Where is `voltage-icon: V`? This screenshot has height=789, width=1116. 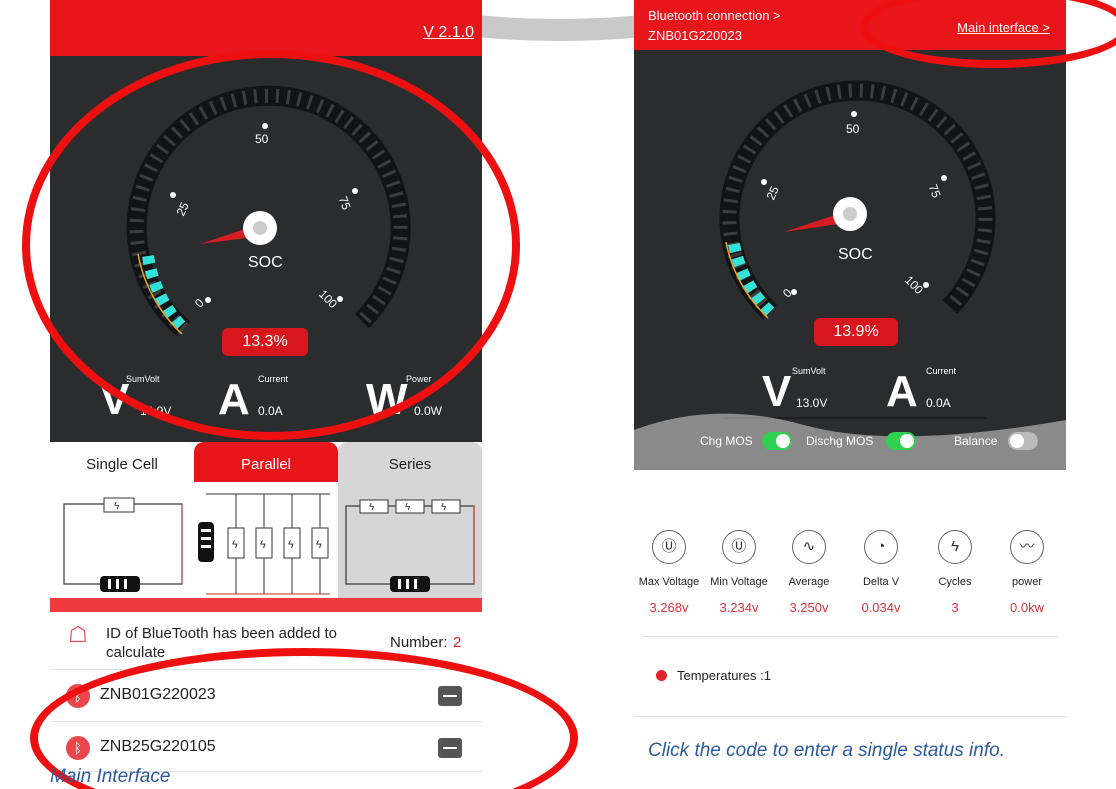 voltage-icon: V is located at coordinates (777, 391).